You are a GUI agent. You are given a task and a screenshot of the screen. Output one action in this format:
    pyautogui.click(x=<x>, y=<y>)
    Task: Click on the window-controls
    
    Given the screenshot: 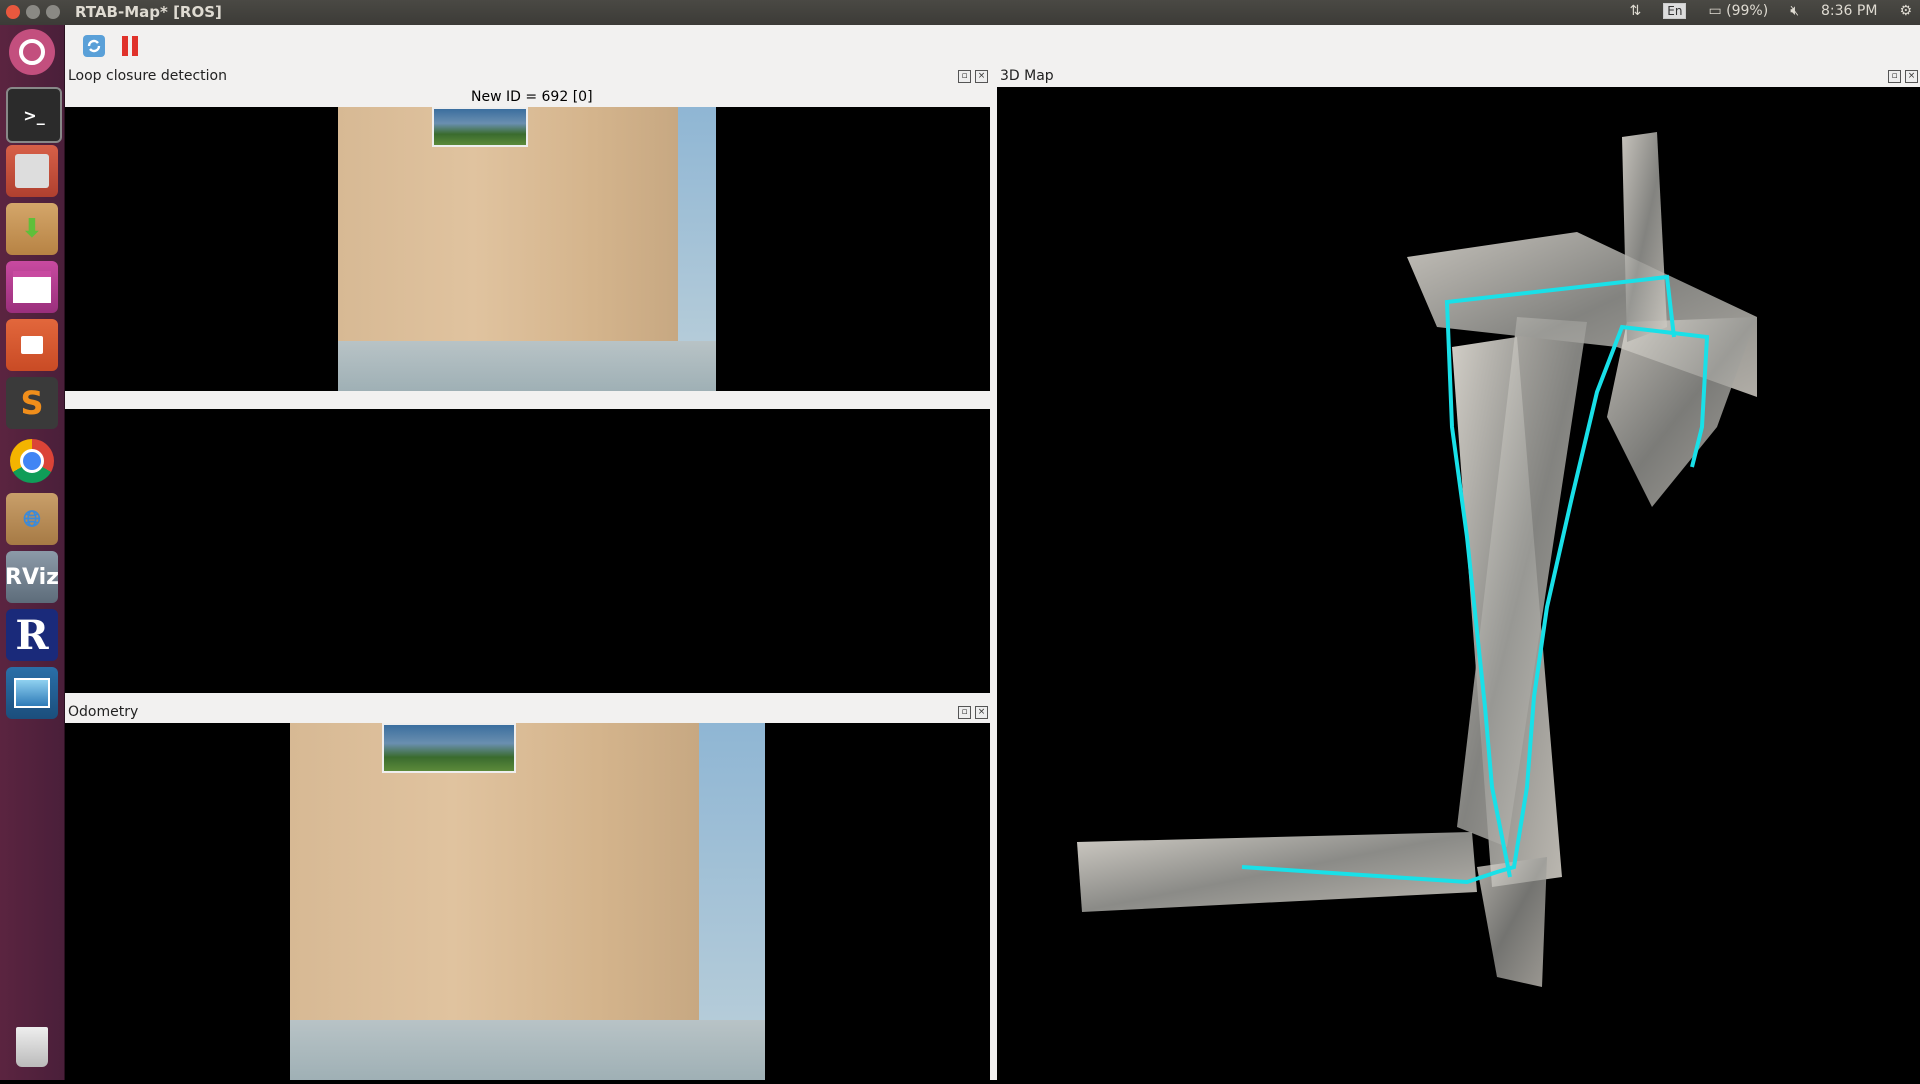 What is the action you would take?
    pyautogui.click(x=33, y=12)
    